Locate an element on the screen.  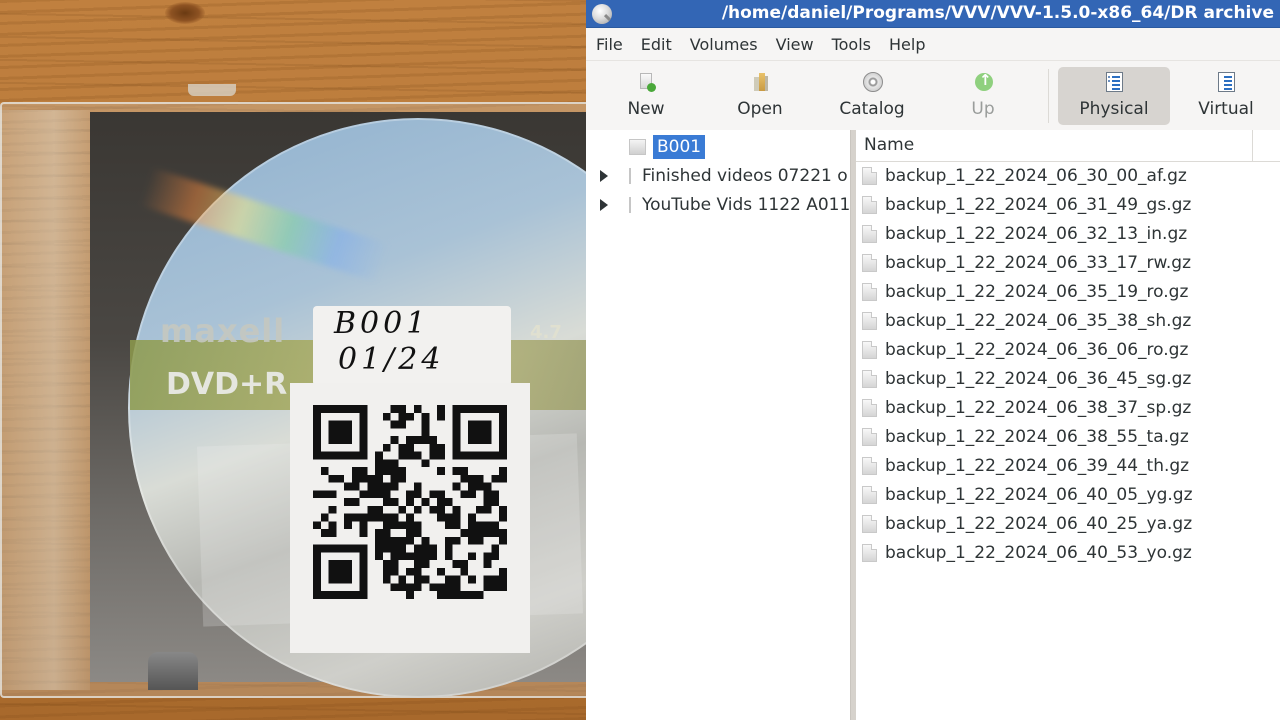
file-name: backup_1_22_2024_06_36_06_ro.gz is located at coordinates (1037, 349).